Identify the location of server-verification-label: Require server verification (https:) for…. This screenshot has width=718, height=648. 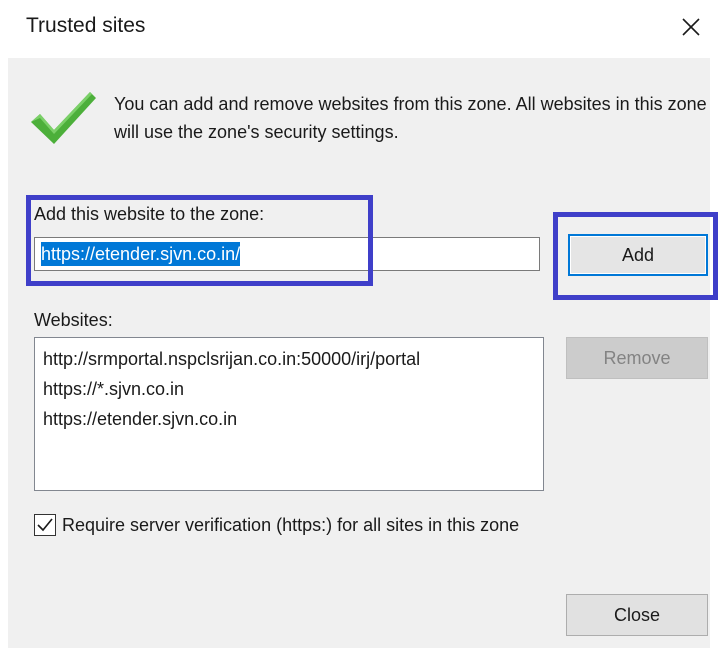
(291, 524).